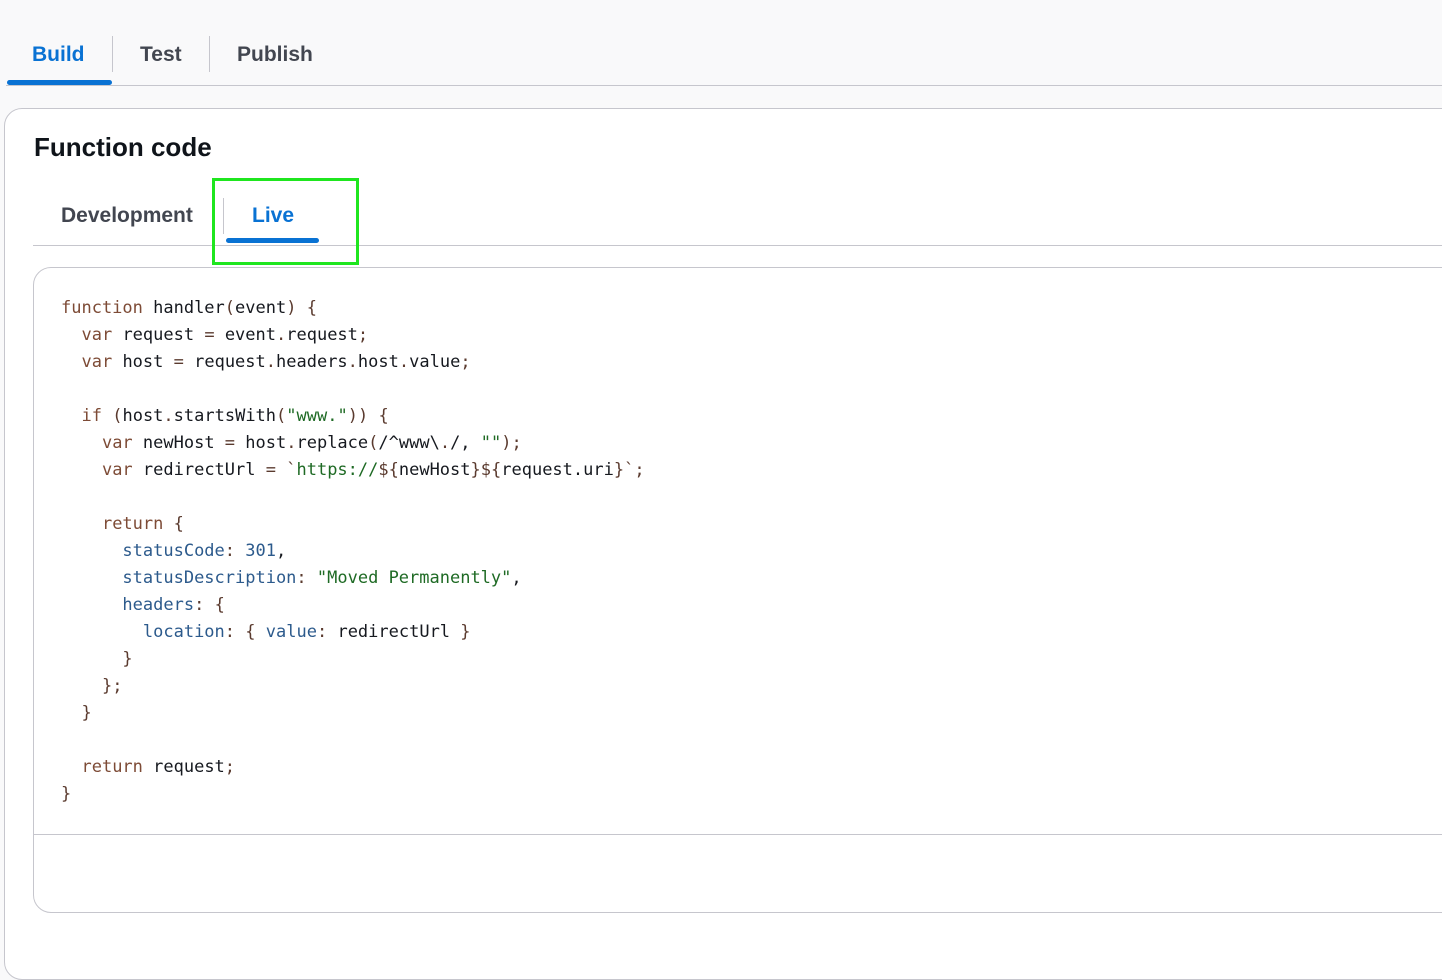 This screenshot has width=1442, height=980. Describe the element at coordinates (721, 43) in the screenshot. I see `main-tabs: Build Test Publish` at that location.